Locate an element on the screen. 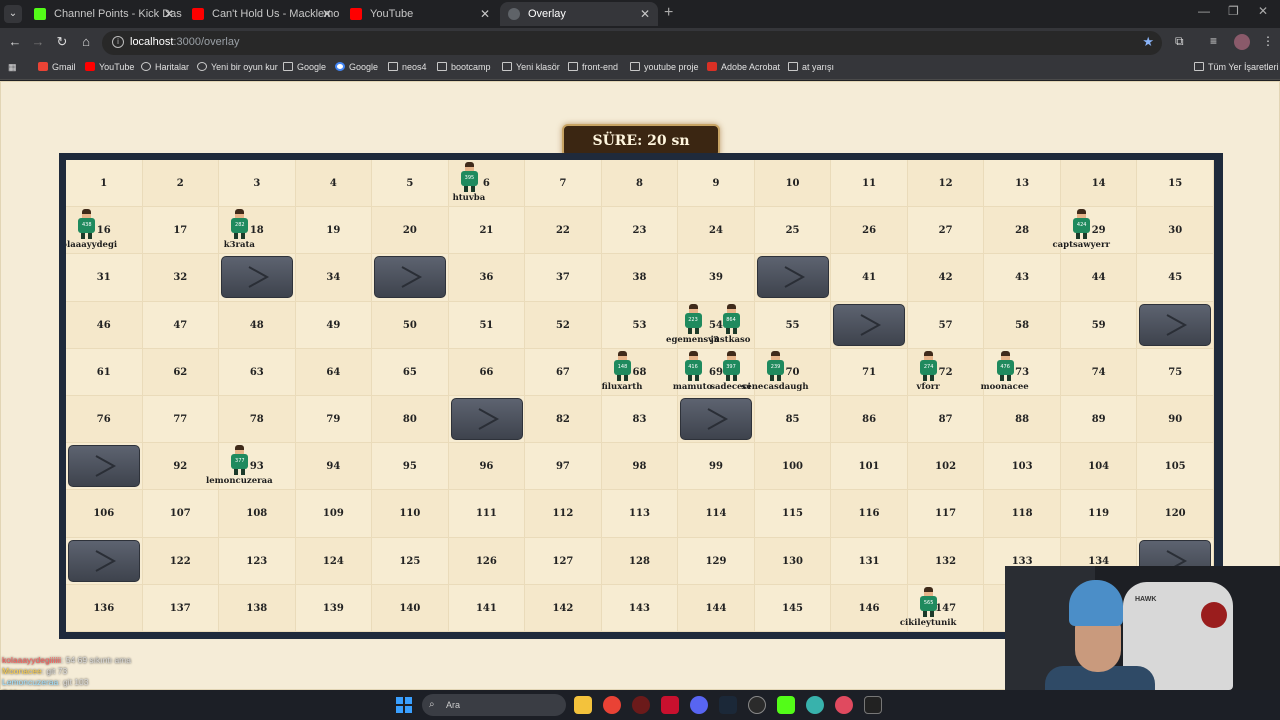 The height and width of the screenshot is (720, 1280). tab-kick-dashboard: Channel Points - Kick Dashboar ✕ is located at coordinates (104, 14).